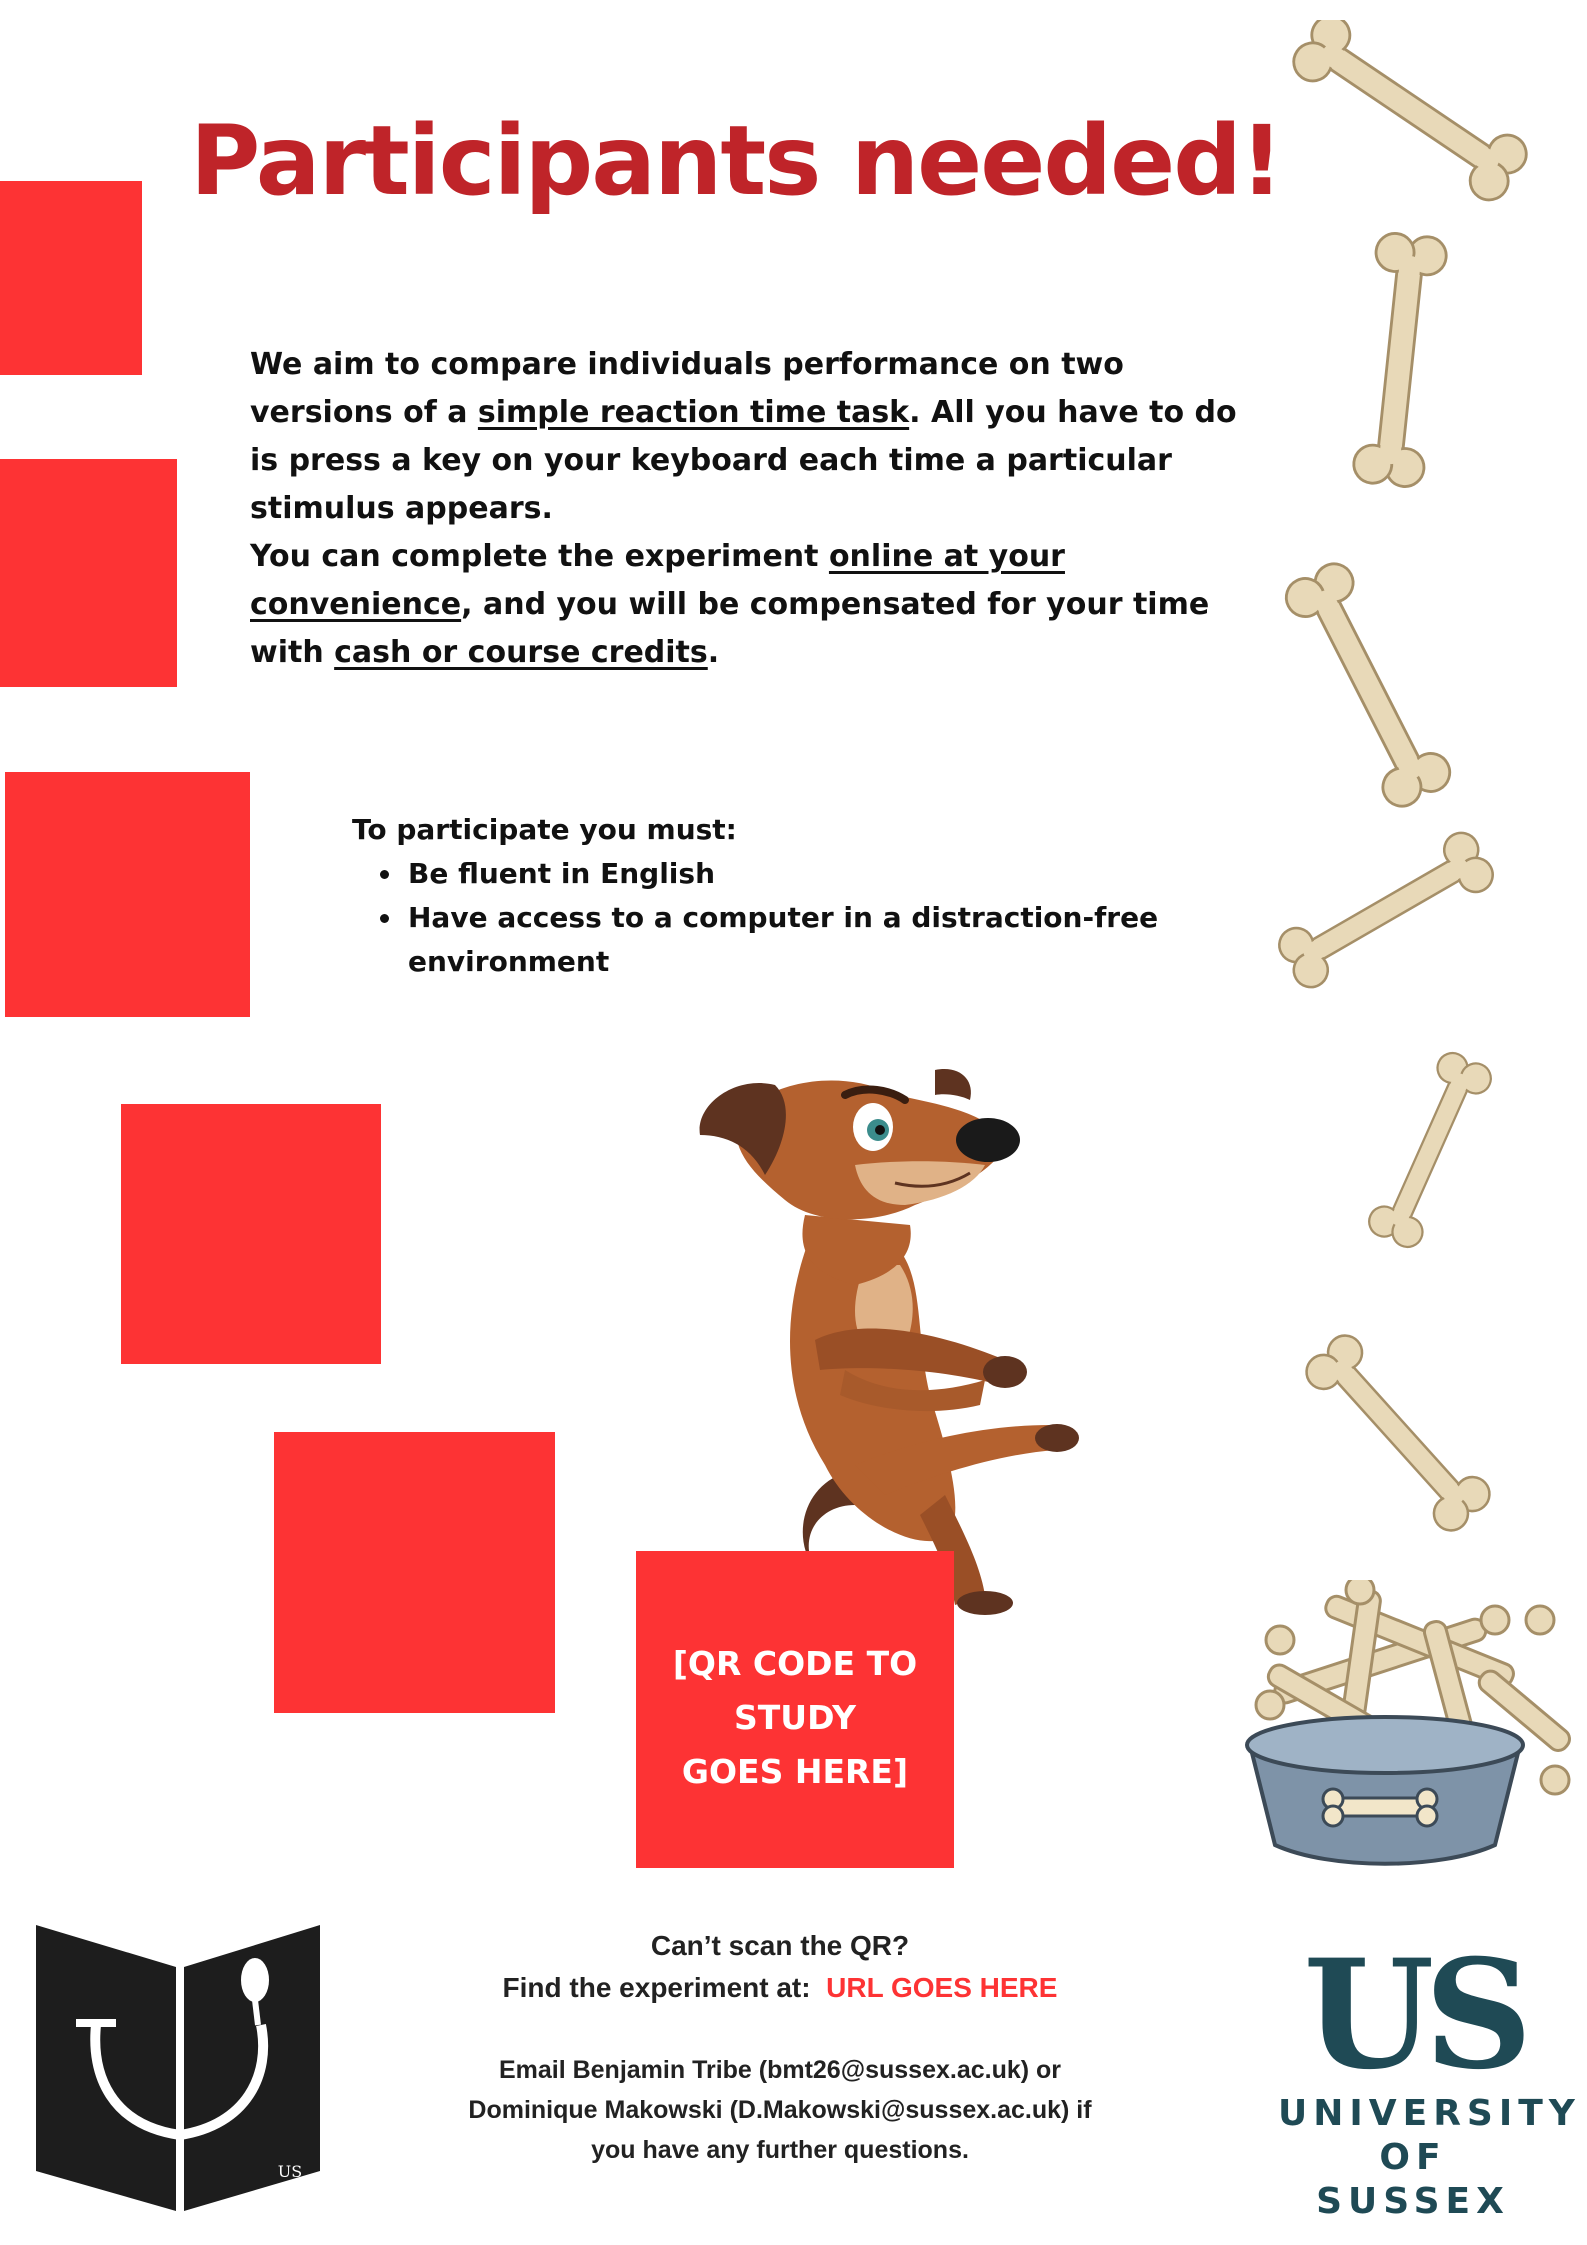 The image size is (1587, 2245). What do you see at coordinates (795, 1663) in the screenshot?
I see `qr-placeholder-line: [QR CODE TO` at bounding box center [795, 1663].